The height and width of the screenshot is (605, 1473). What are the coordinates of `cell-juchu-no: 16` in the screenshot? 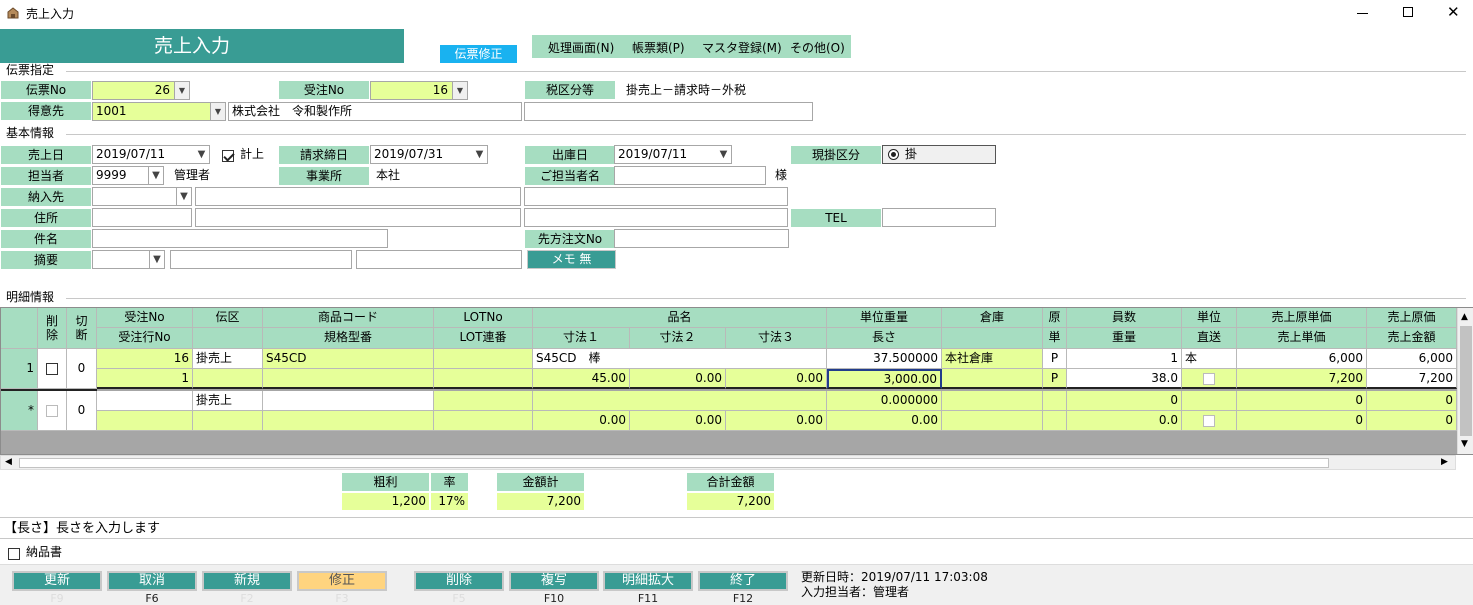 It's located at (145, 359).